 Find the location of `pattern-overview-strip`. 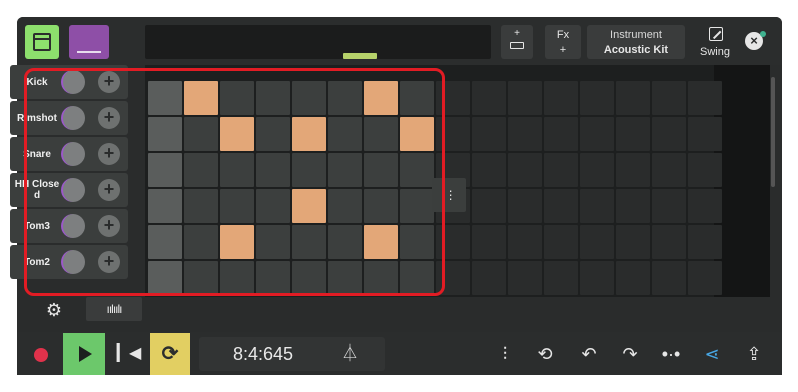

pattern-overview-strip is located at coordinates (318, 42).